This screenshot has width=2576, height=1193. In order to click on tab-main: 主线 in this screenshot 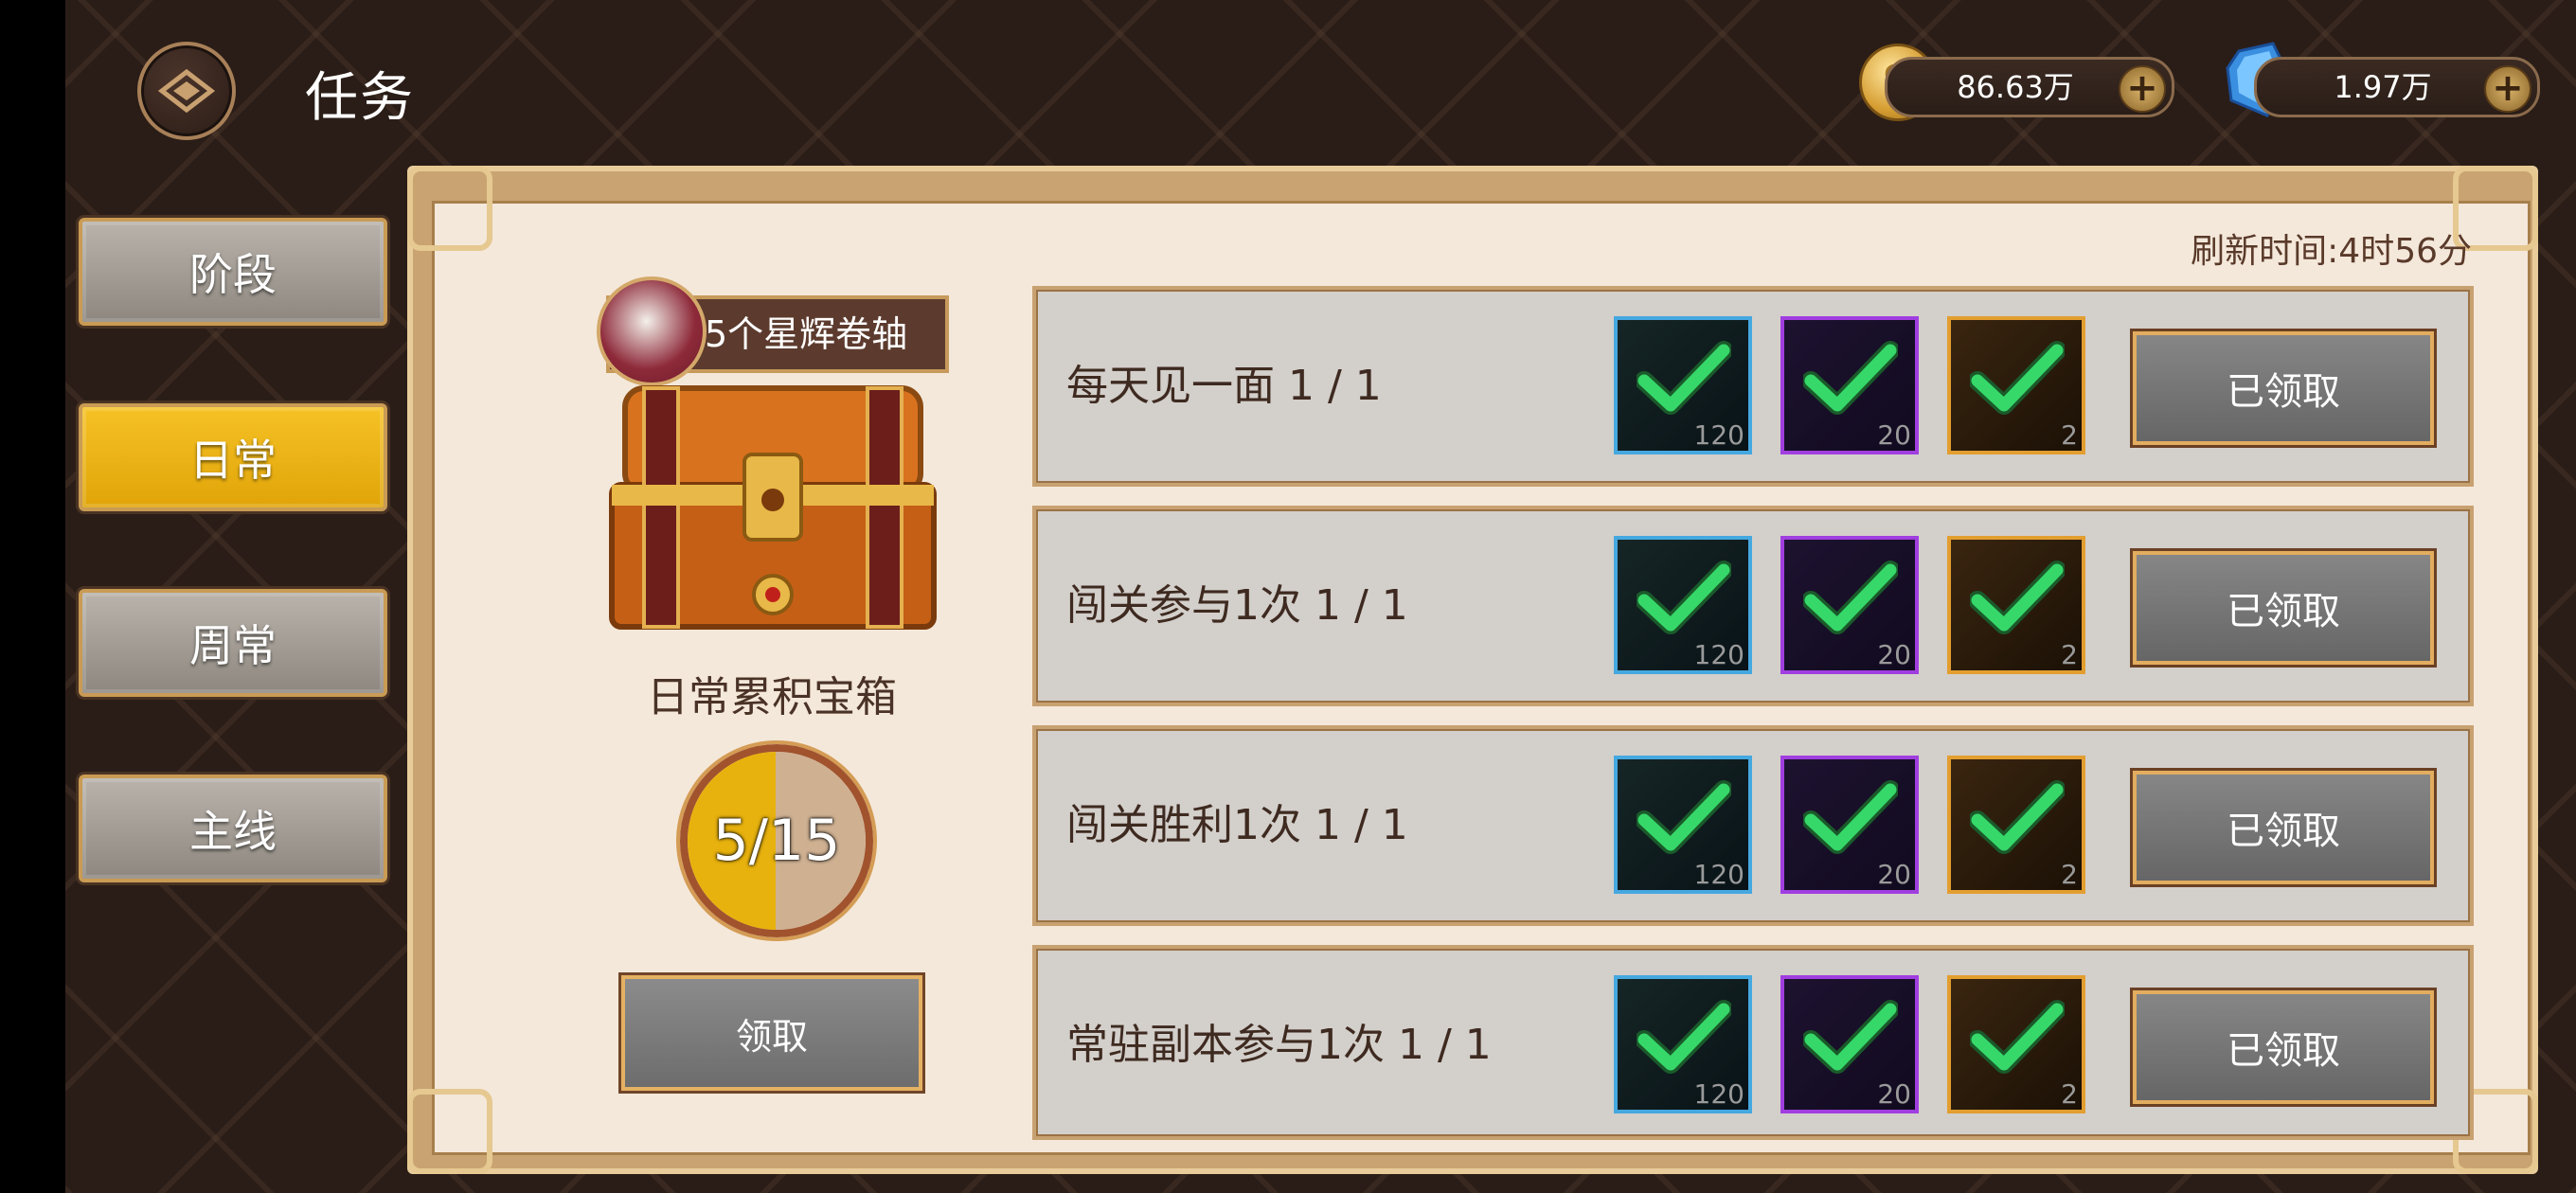, I will do `click(233, 828)`.